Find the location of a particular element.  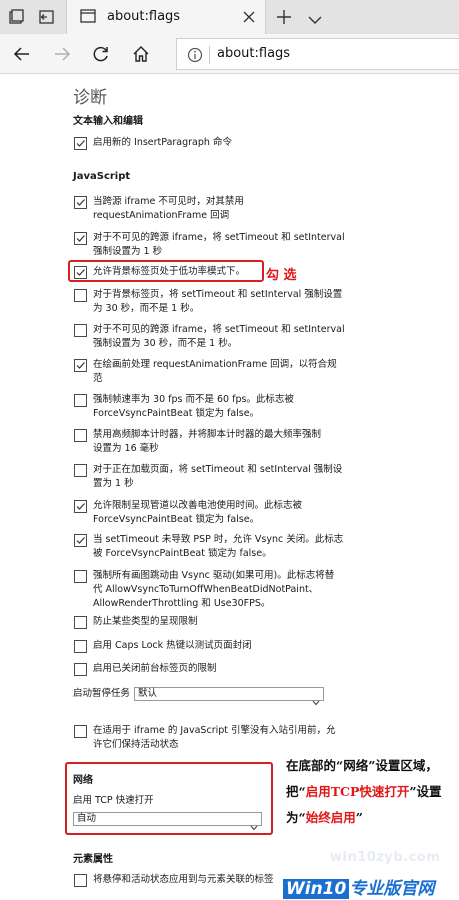

section-text-input: 文本输入和编辑 is located at coordinates (108, 121).